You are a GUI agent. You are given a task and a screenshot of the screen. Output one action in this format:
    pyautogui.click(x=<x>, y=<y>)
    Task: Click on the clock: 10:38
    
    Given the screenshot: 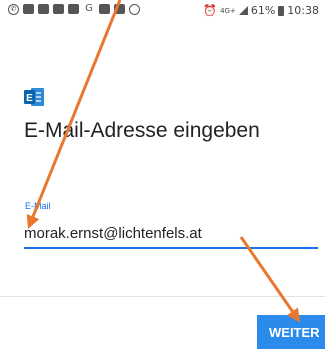 What is the action you would take?
    pyautogui.click(x=303, y=10)
    